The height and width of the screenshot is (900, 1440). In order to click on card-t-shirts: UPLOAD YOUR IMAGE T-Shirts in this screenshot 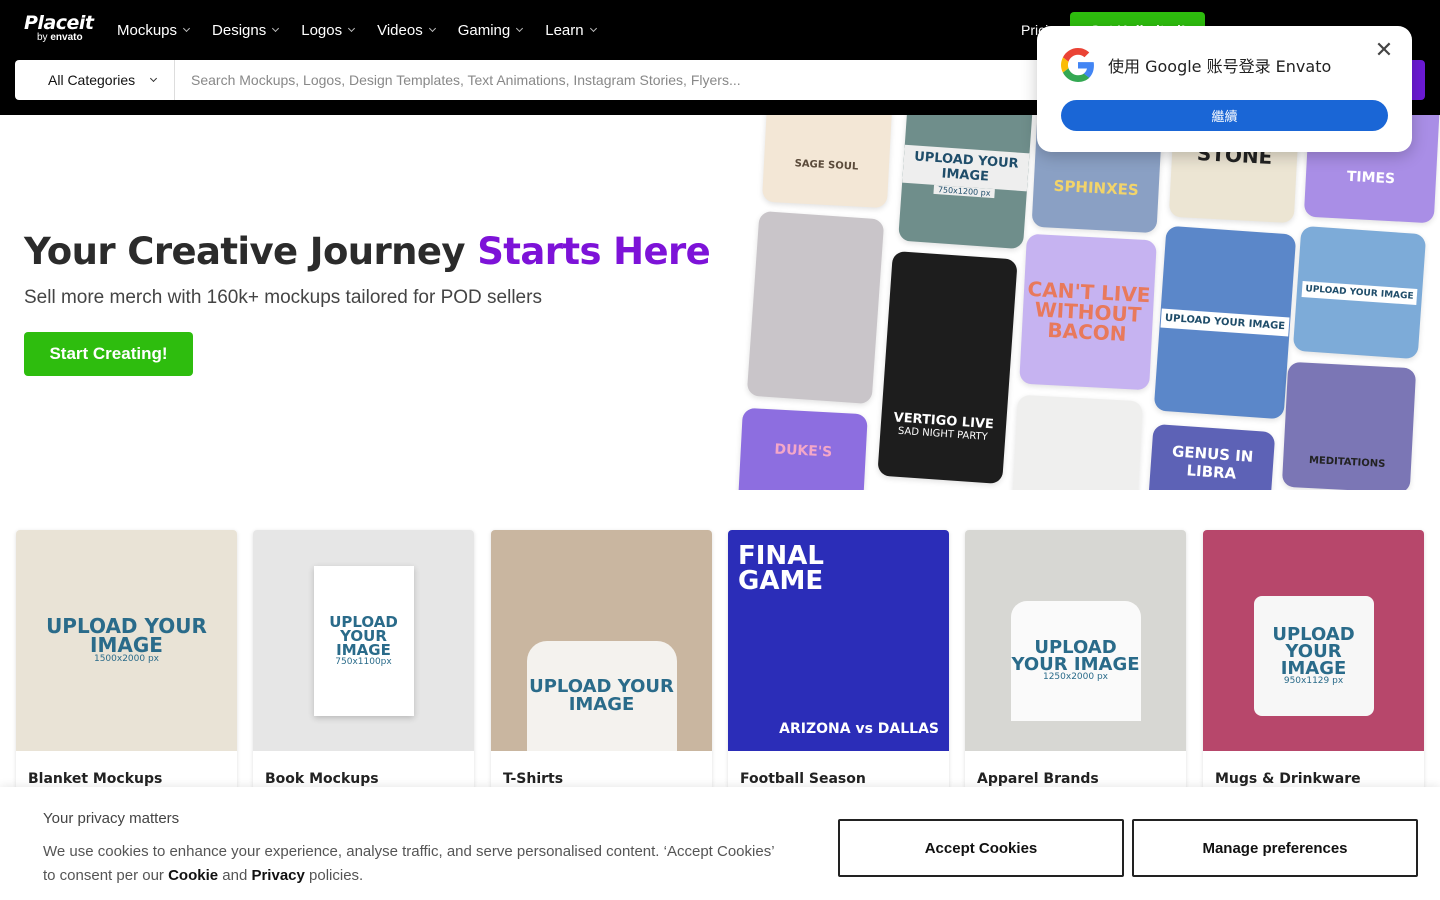, I will do `click(601, 660)`.